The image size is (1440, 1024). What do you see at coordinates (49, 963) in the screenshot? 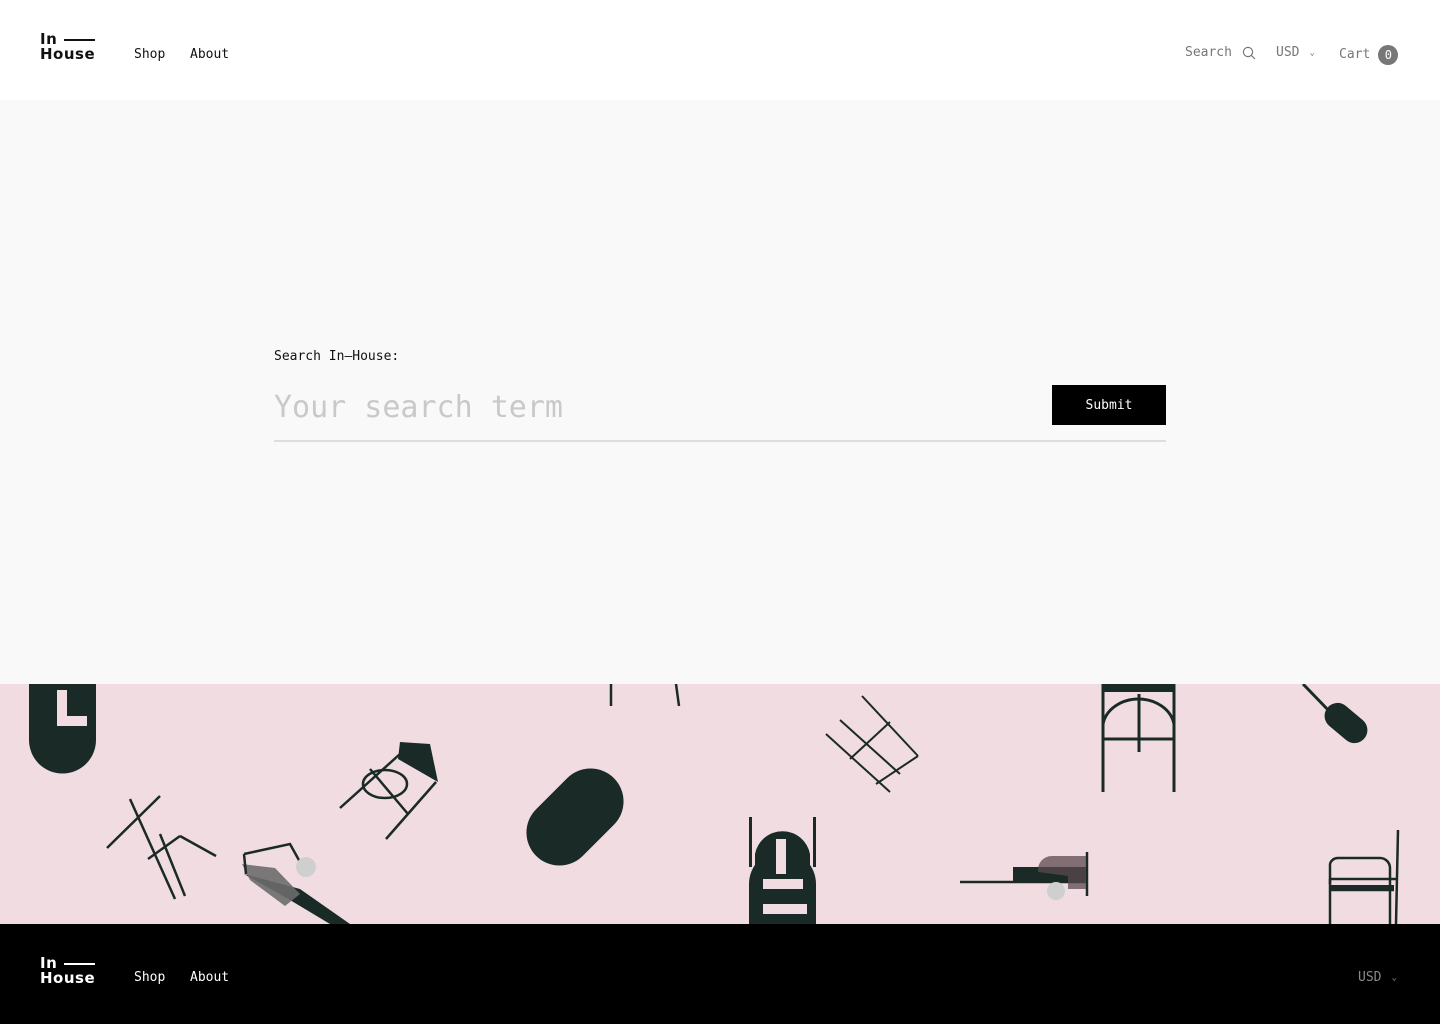
I see `footer-logo-line-1: In` at bounding box center [49, 963].